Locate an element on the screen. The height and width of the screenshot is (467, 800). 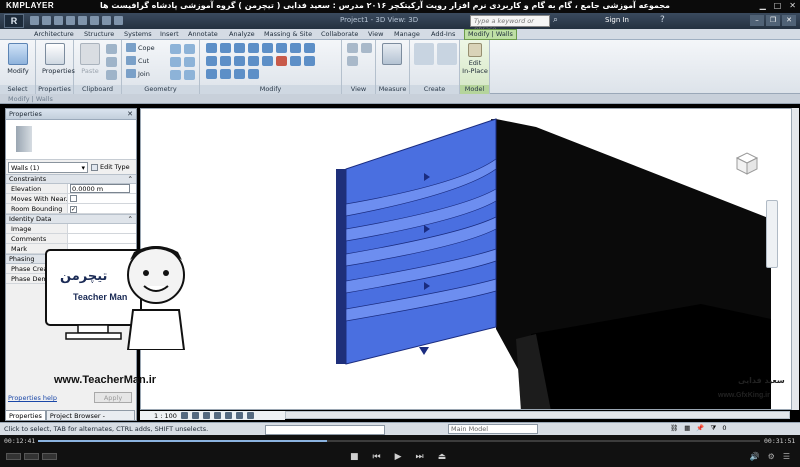
filter-icon: ⧩ is located at coordinates (714, 428).